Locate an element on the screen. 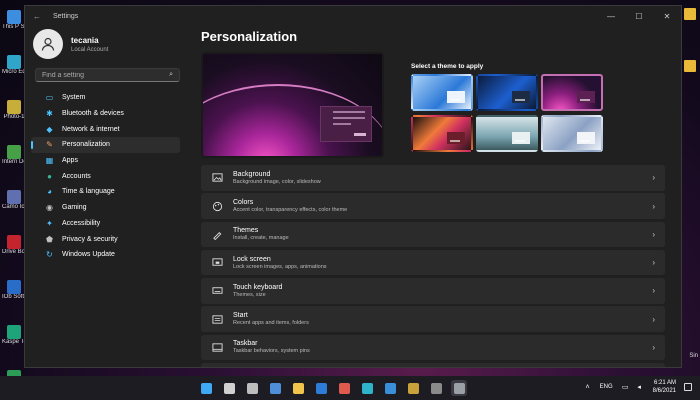 This screenshot has width=700, height=400. sidebar-item-time-language: ◕ Time & language is located at coordinates (105, 192).